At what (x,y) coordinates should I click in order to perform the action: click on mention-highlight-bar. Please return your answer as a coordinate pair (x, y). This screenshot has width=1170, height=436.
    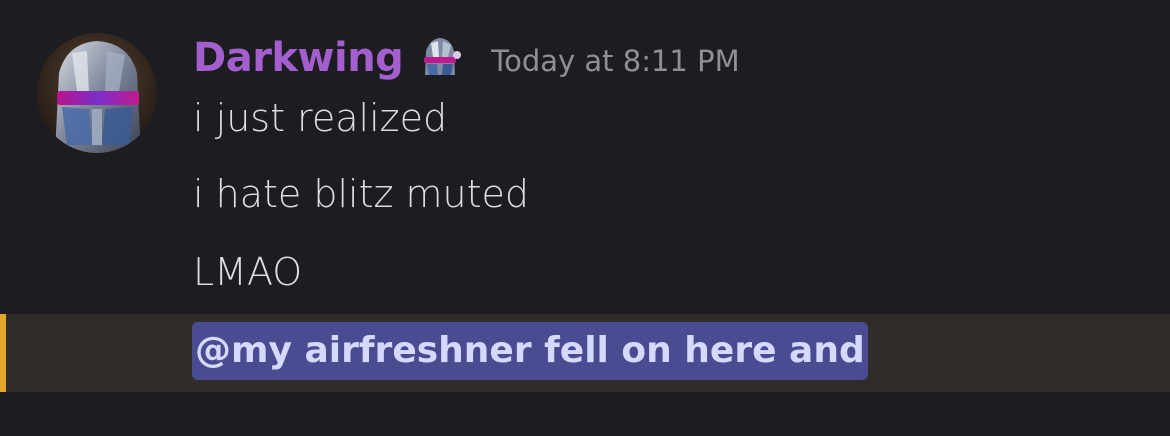
    Looking at the image, I should click on (3, 353).